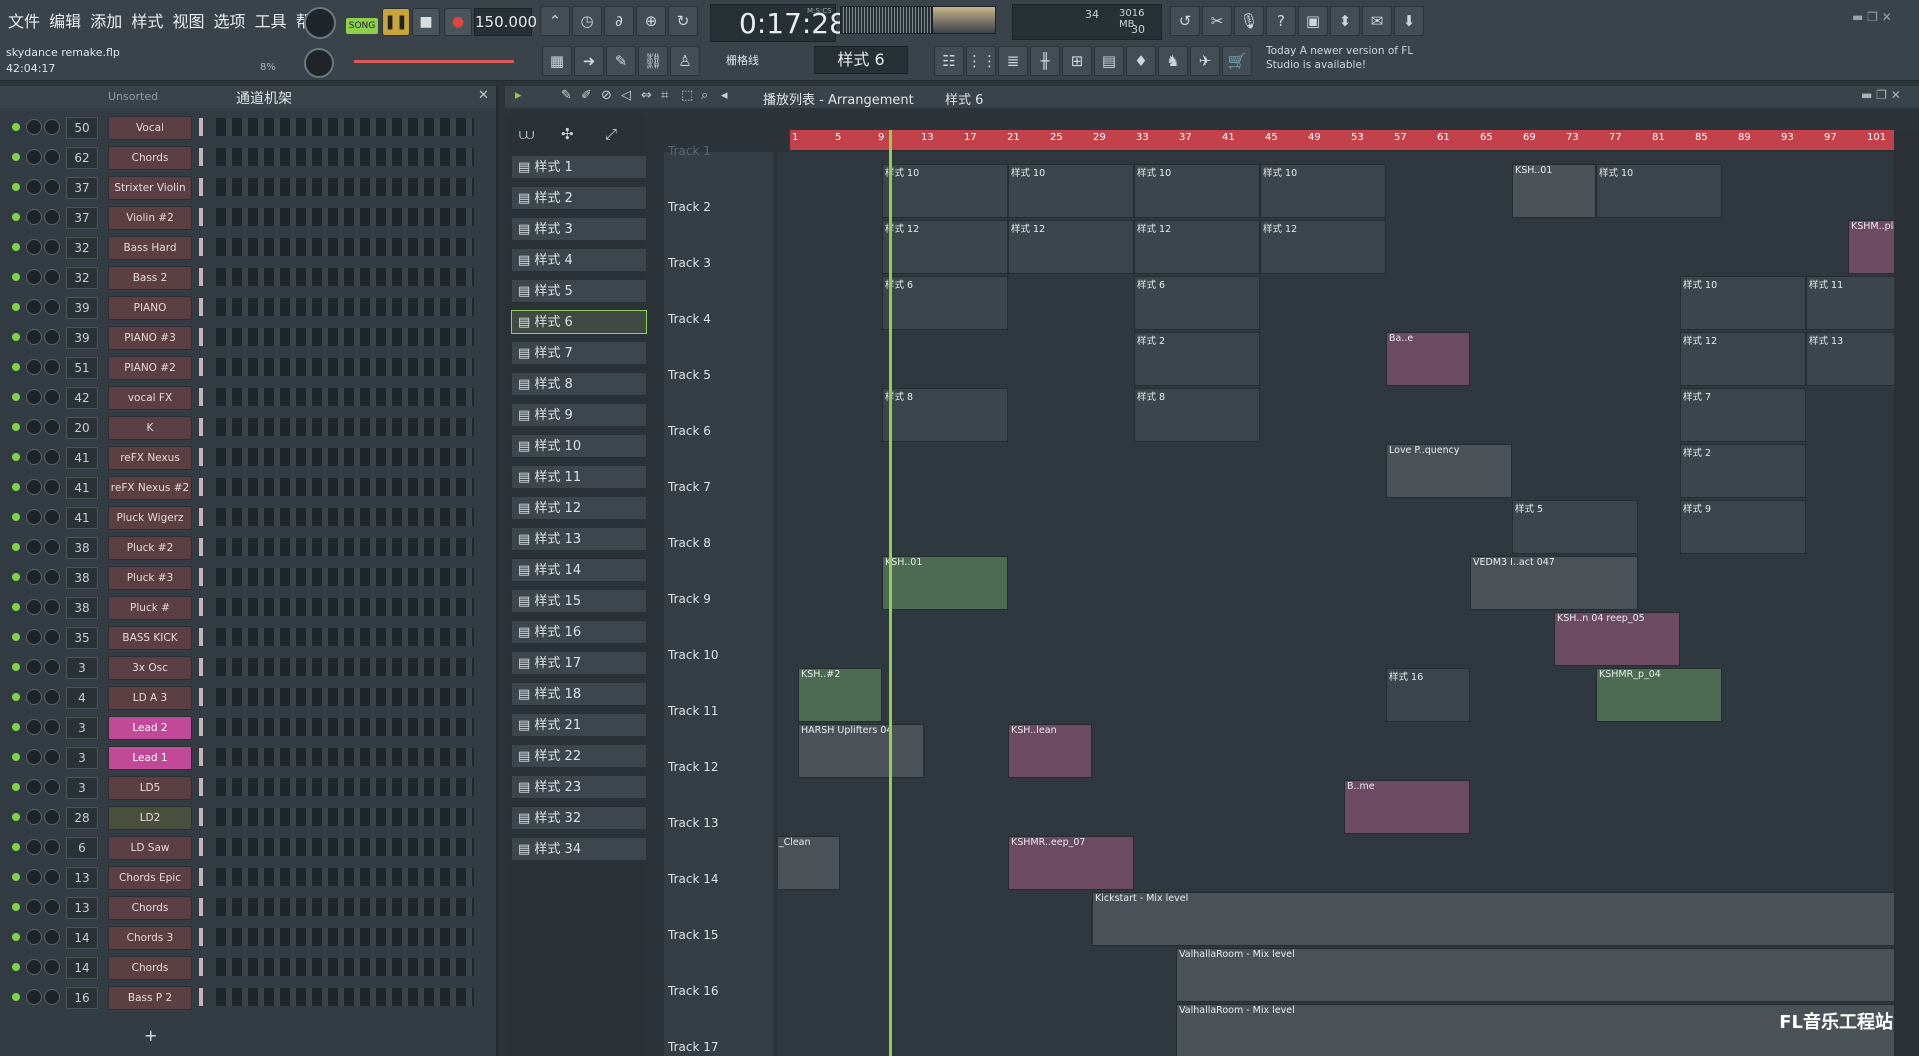  I want to click on pattern-item: ▤ 样式 32, so click(579, 818).